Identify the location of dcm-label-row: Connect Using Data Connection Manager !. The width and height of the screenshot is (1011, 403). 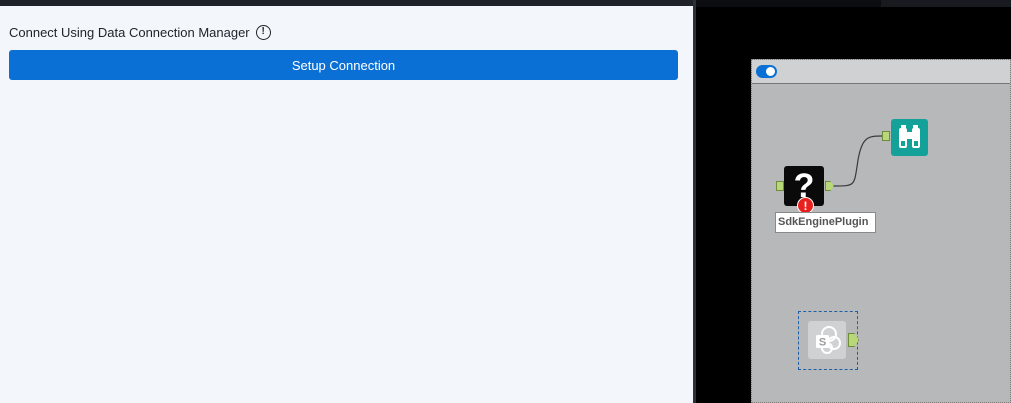
(140, 32).